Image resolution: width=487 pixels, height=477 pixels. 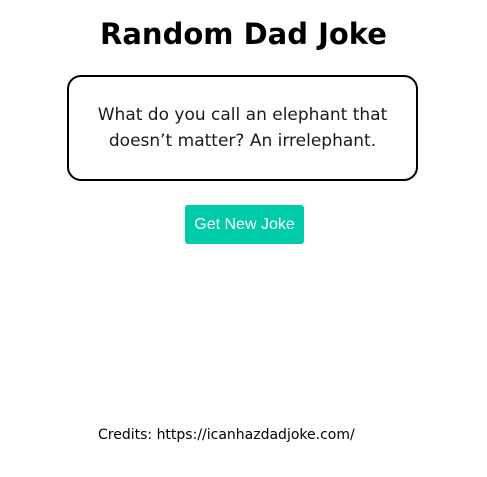 What do you see at coordinates (243, 34) in the screenshot?
I see `page-title: Random Dad Joke` at bounding box center [243, 34].